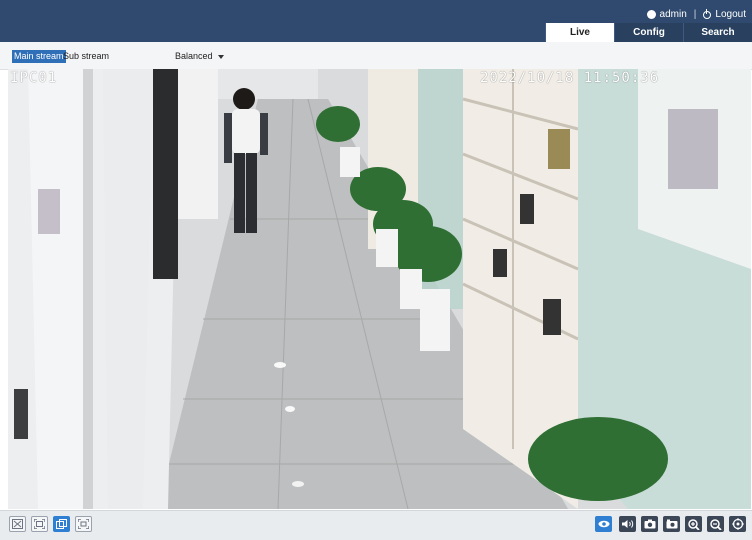 The image size is (752, 540). What do you see at coordinates (220, 56) in the screenshot?
I see `chevron-down-icon` at bounding box center [220, 56].